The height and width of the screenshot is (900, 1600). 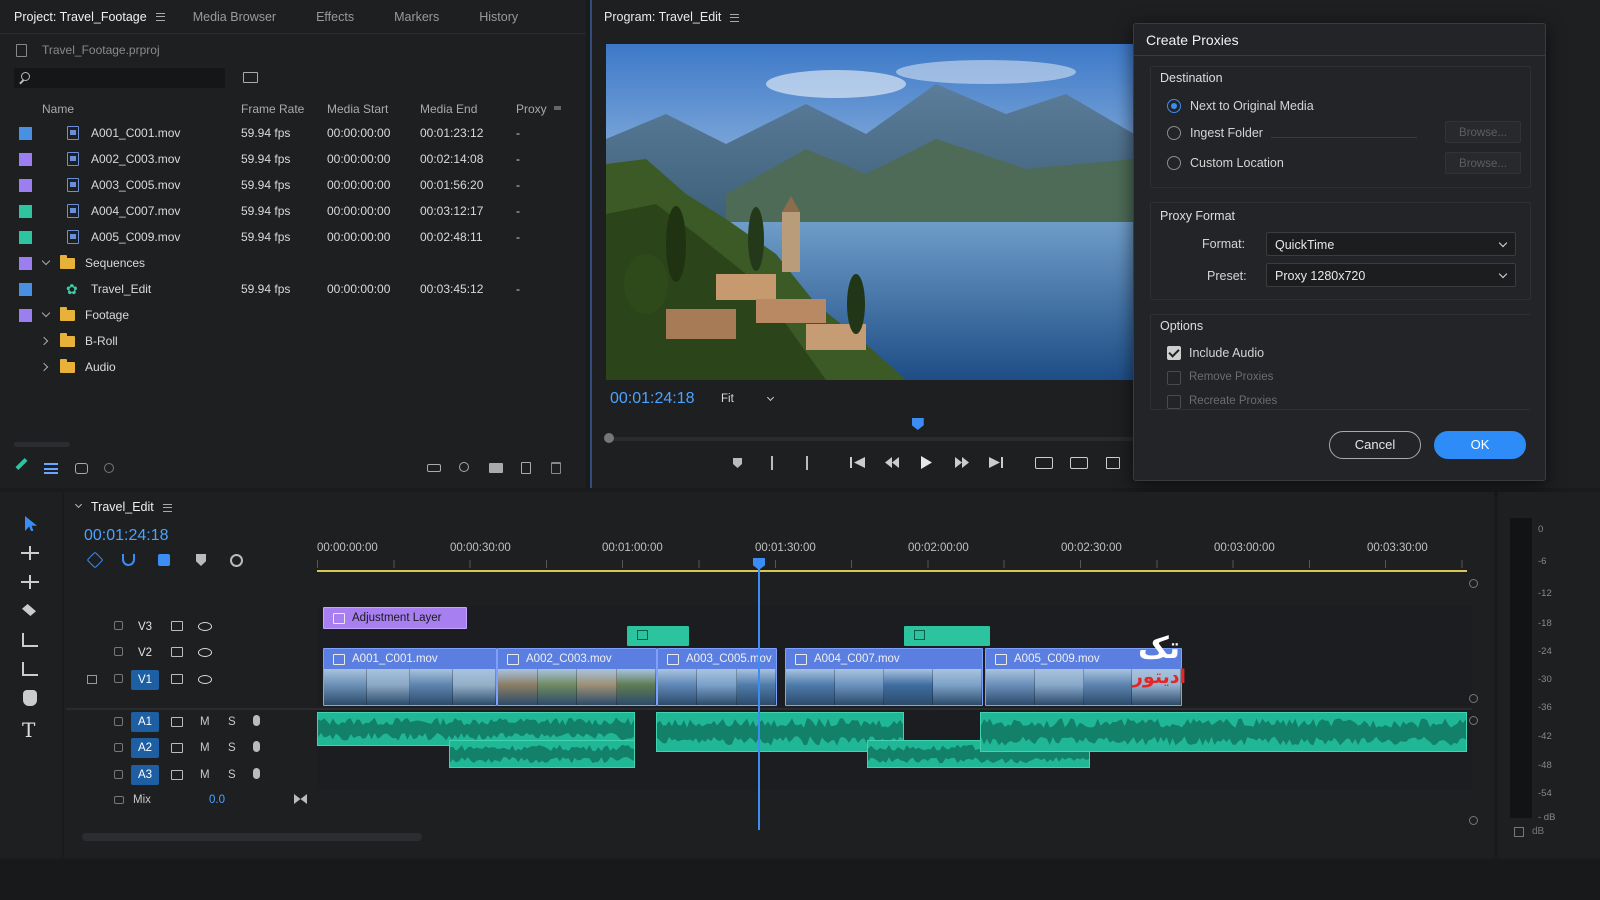 What do you see at coordinates (1480, 445) in the screenshot?
I see `ok-button: OK` at bounding box center [1480, 445].